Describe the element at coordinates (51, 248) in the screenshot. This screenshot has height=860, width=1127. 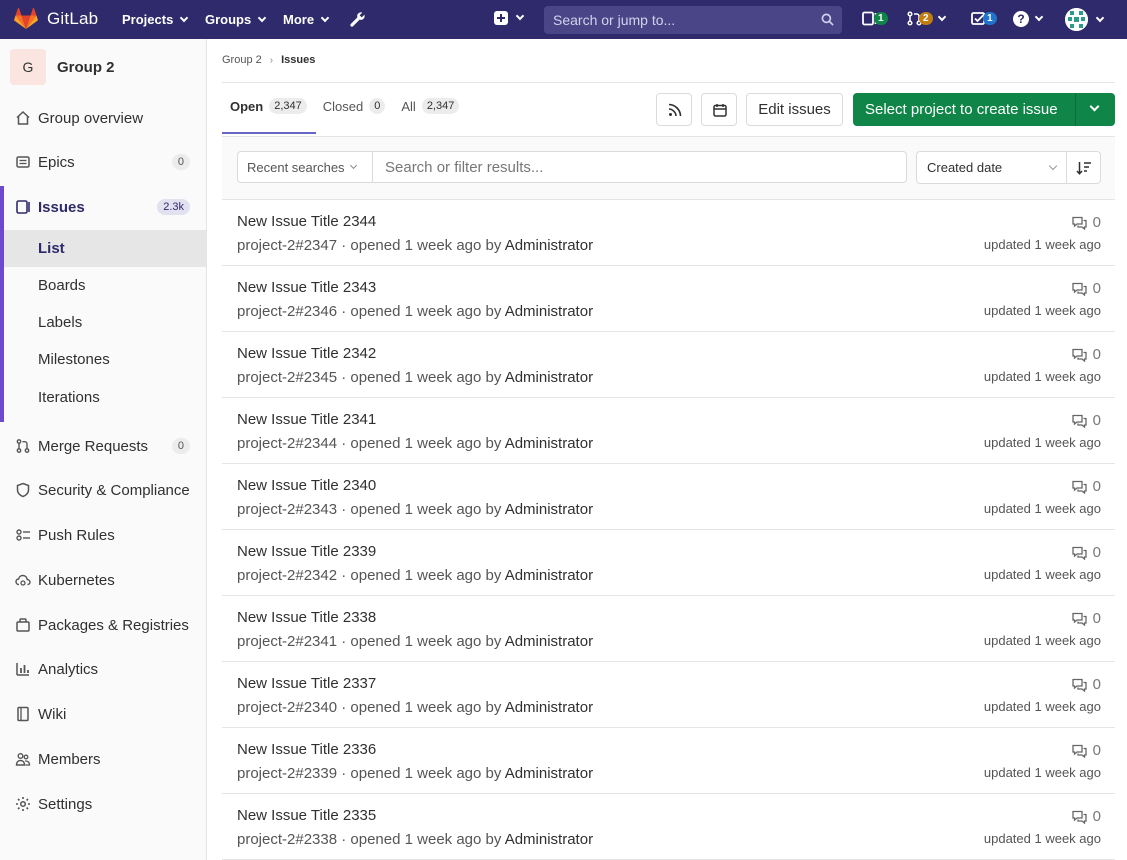
I see `sidebar-sub-label: List` at that location.